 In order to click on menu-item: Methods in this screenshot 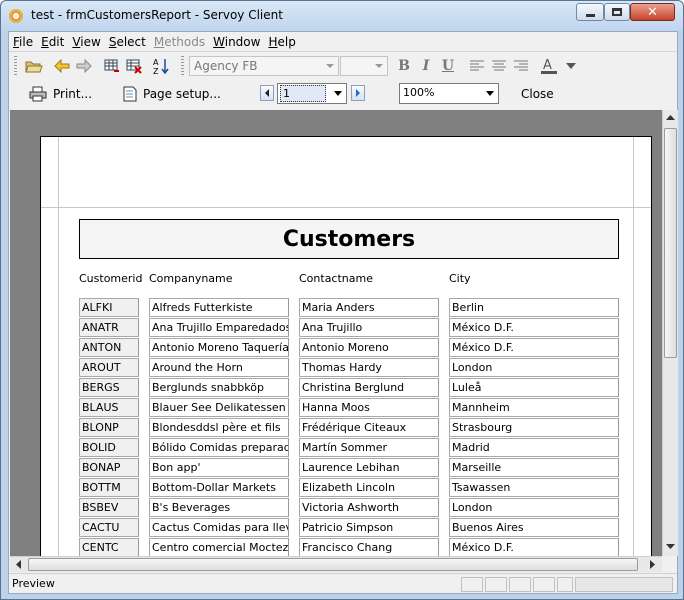, I will do `click(179, 42)`.